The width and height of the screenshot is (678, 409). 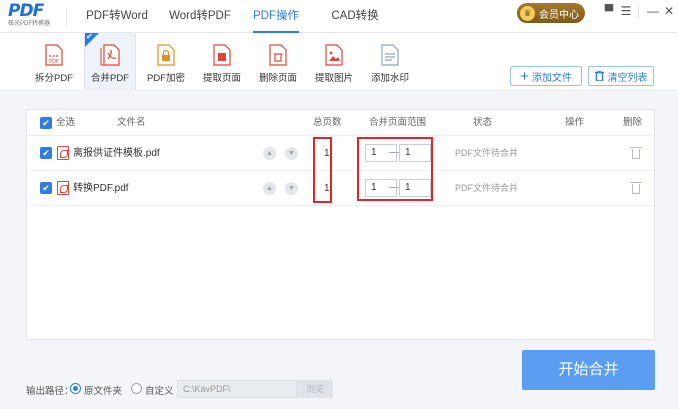 I want to click on crown-icon: ♛, so click(x=527, y=13).